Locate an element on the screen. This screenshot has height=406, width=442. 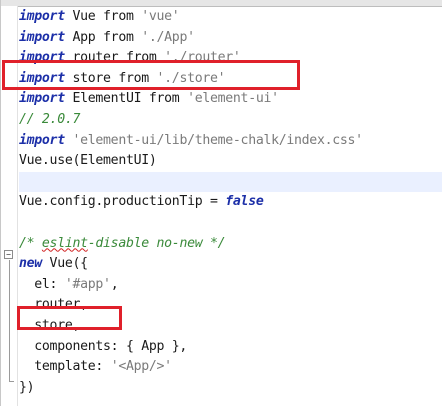
code-line: Vue.use(ElementUI) is located at coordinates (230, 161).